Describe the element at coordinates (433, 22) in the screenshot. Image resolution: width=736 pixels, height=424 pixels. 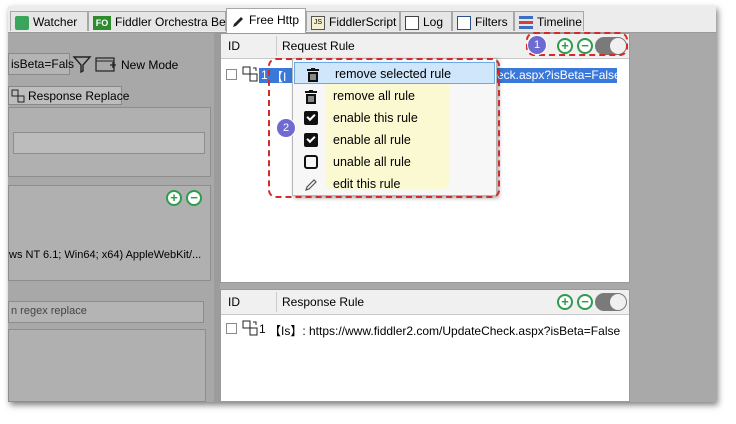
I see `tab-label: Log` at that location.